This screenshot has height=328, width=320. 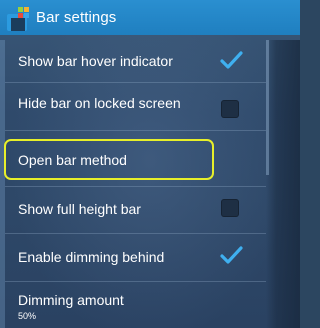 I want to click on setting-label: Dimming amount, so click(x=71, y=300).